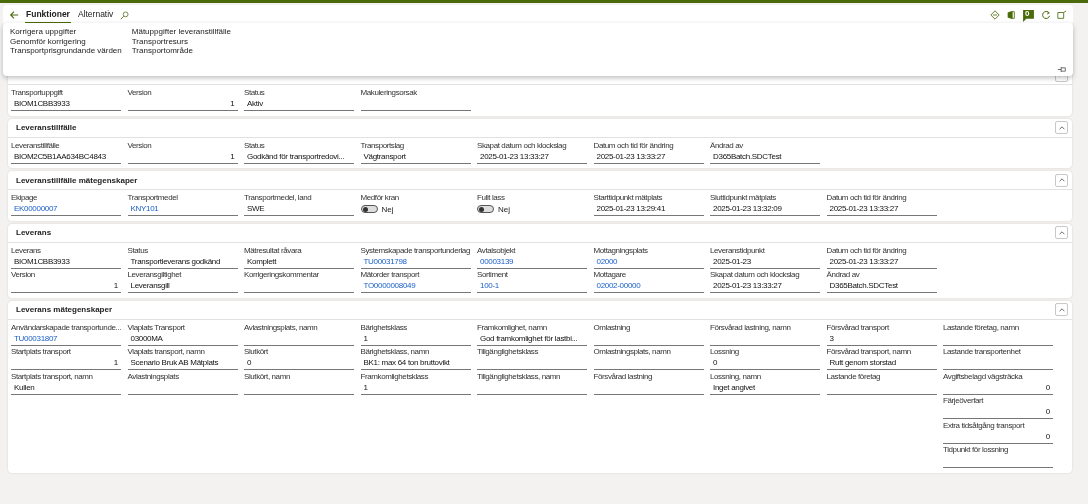  Describe the element at coordinates (497, 250) in the screenshot. I see `field-label: Avtalsobjekt` at that location.